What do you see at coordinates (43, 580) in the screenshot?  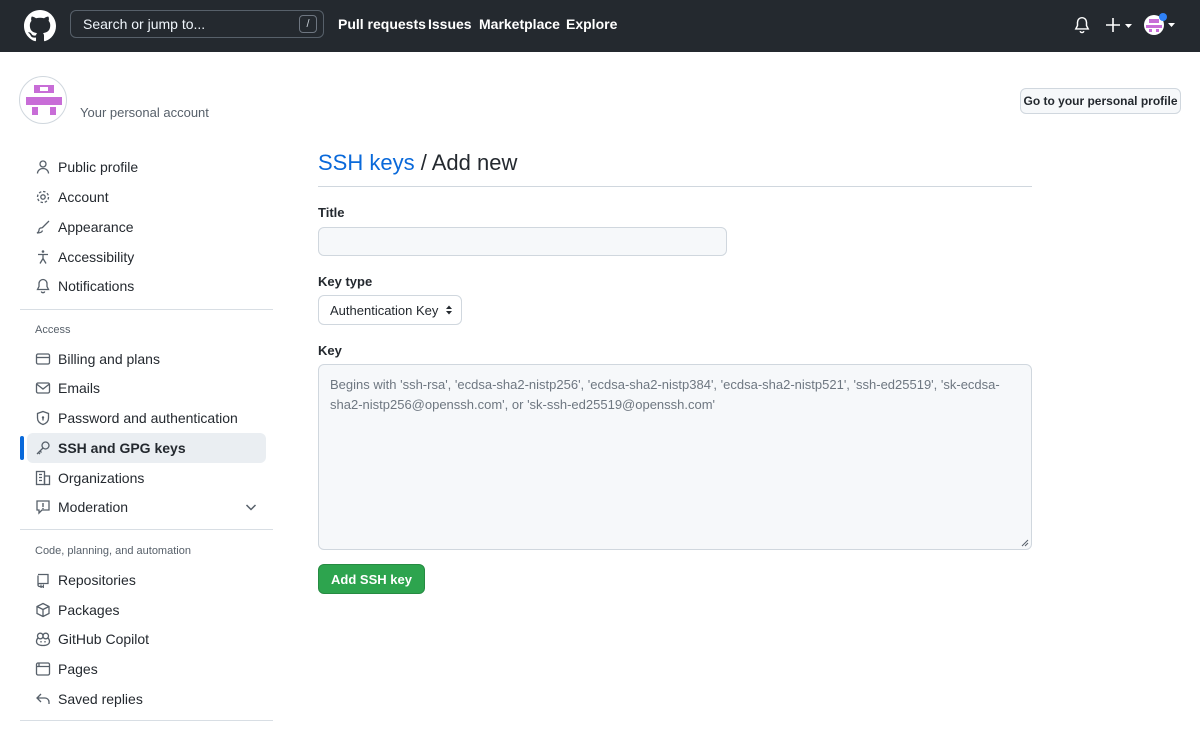 I see `repo-icon` at bounding box center [43, 580].